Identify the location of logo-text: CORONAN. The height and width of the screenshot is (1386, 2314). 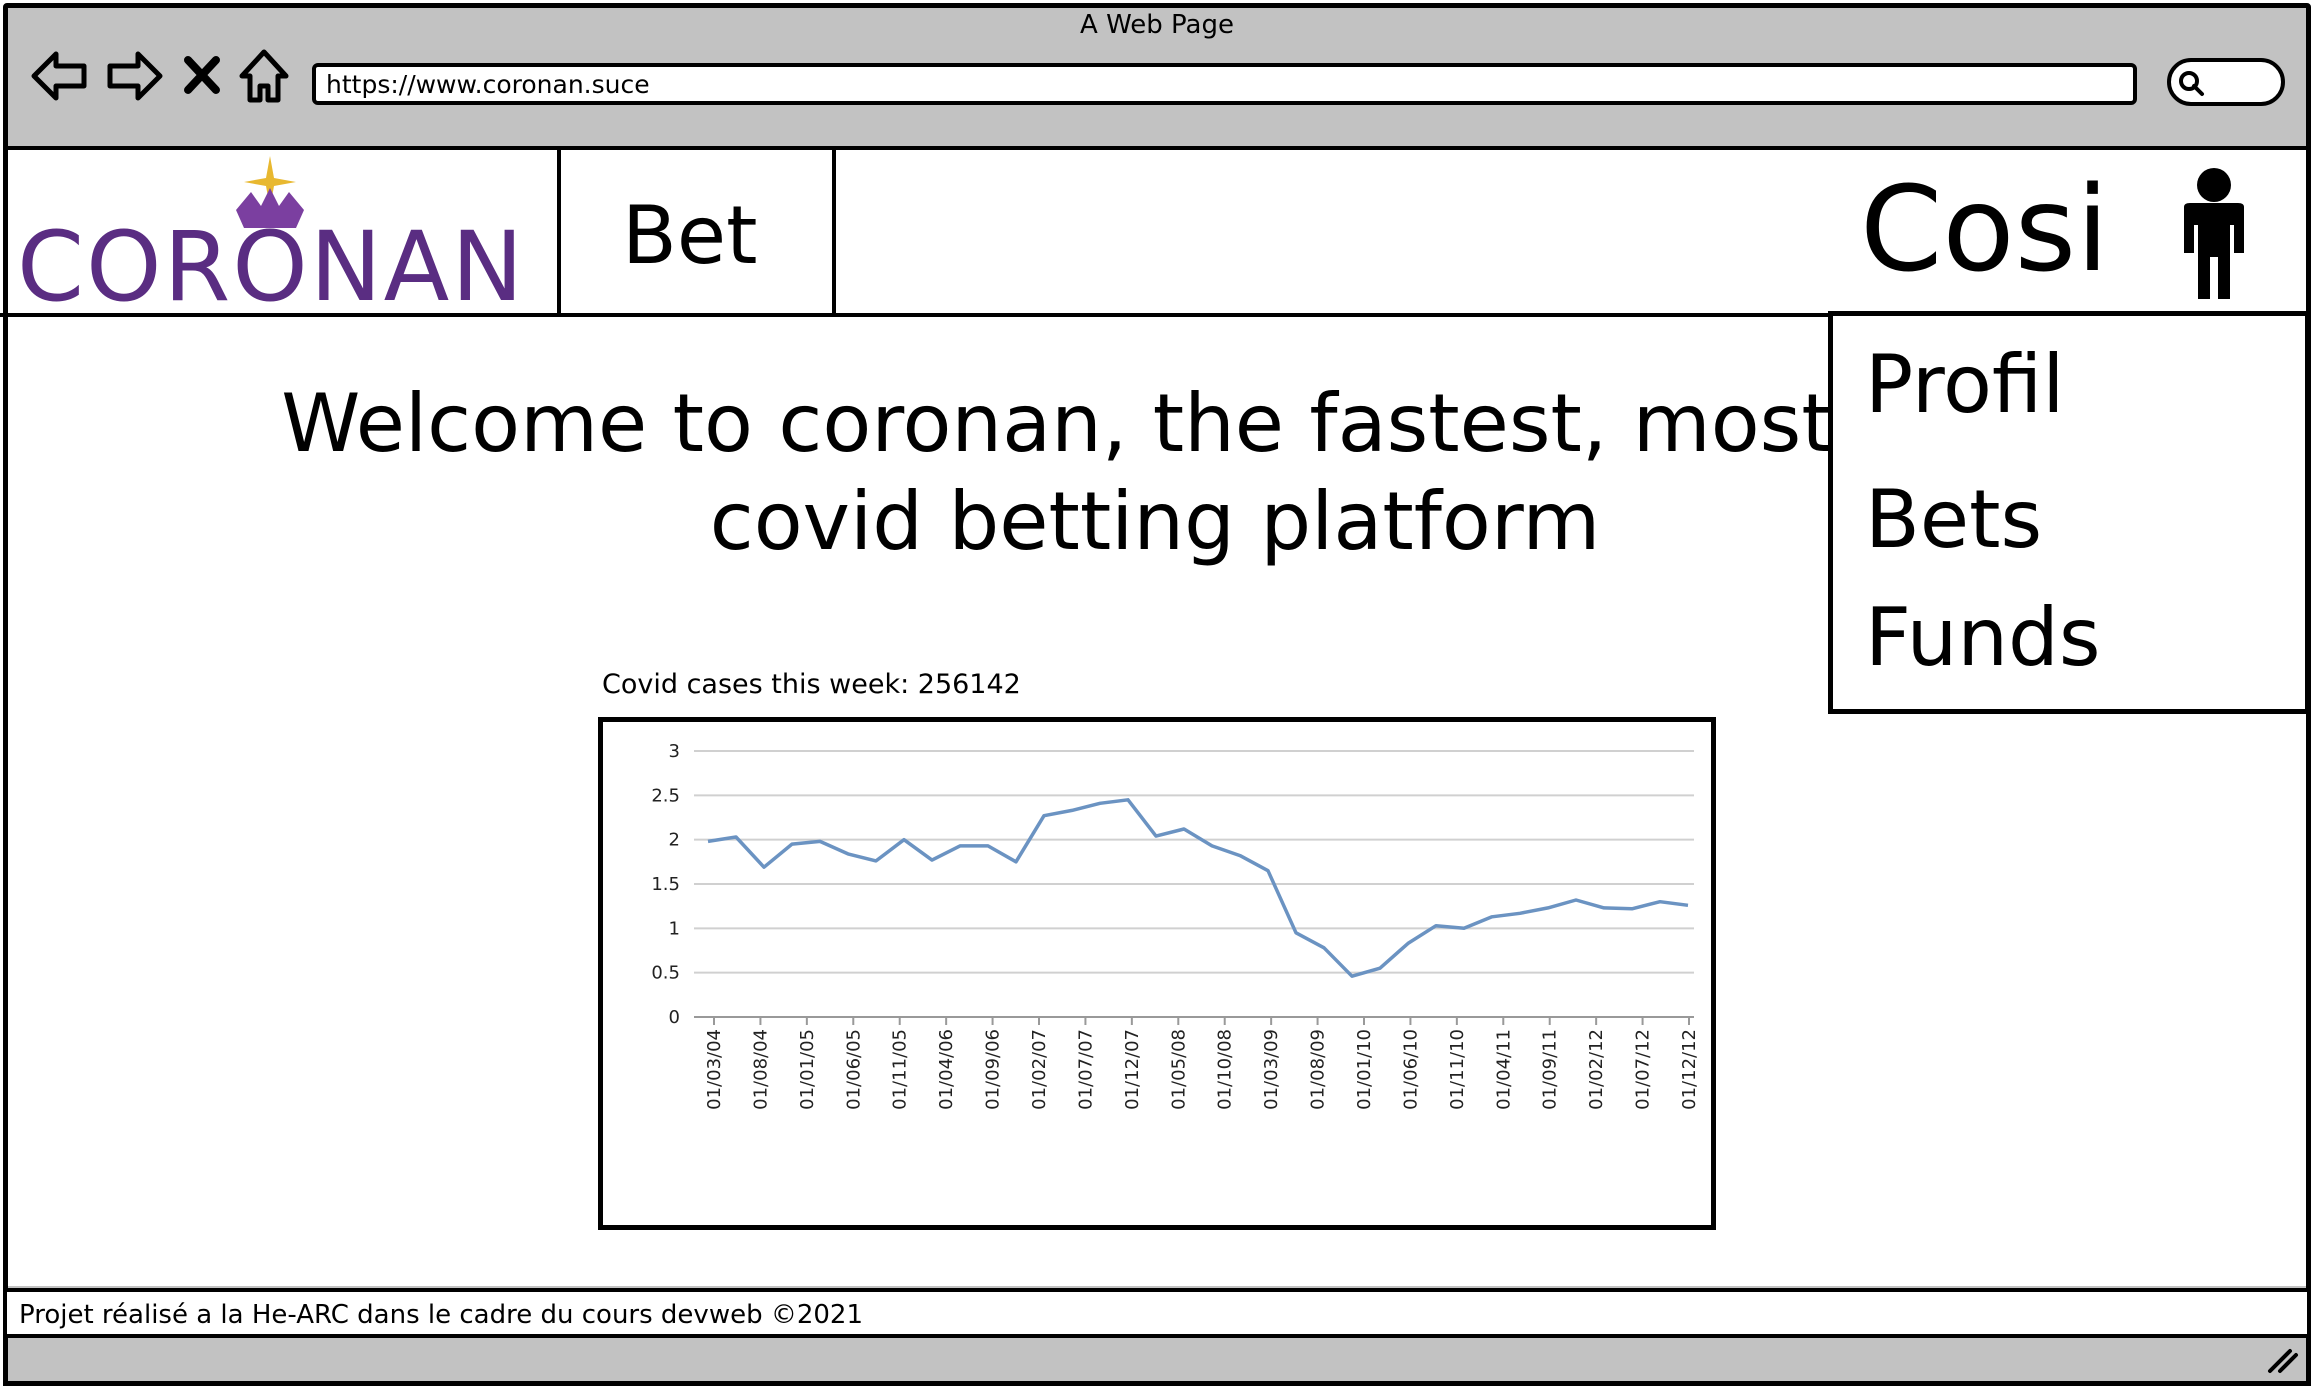
(271, 260).